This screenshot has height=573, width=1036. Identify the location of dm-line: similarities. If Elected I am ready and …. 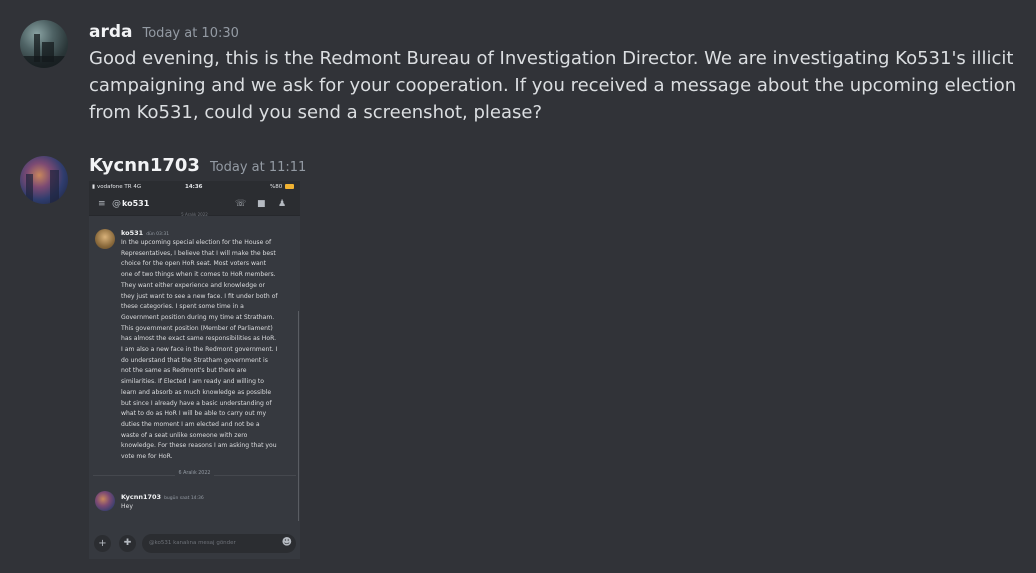
(193, 382).